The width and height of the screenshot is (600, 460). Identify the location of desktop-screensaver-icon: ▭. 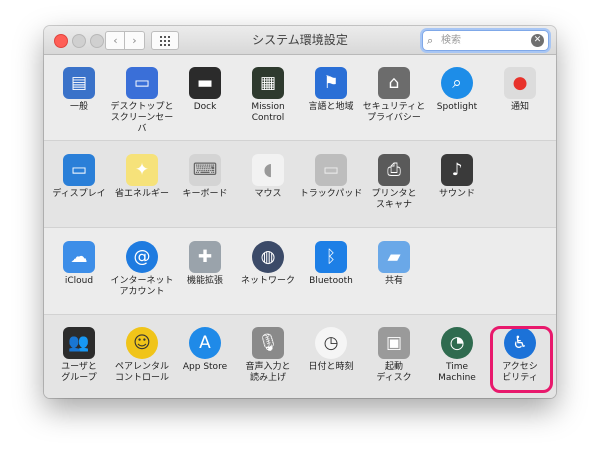
(142, 83).